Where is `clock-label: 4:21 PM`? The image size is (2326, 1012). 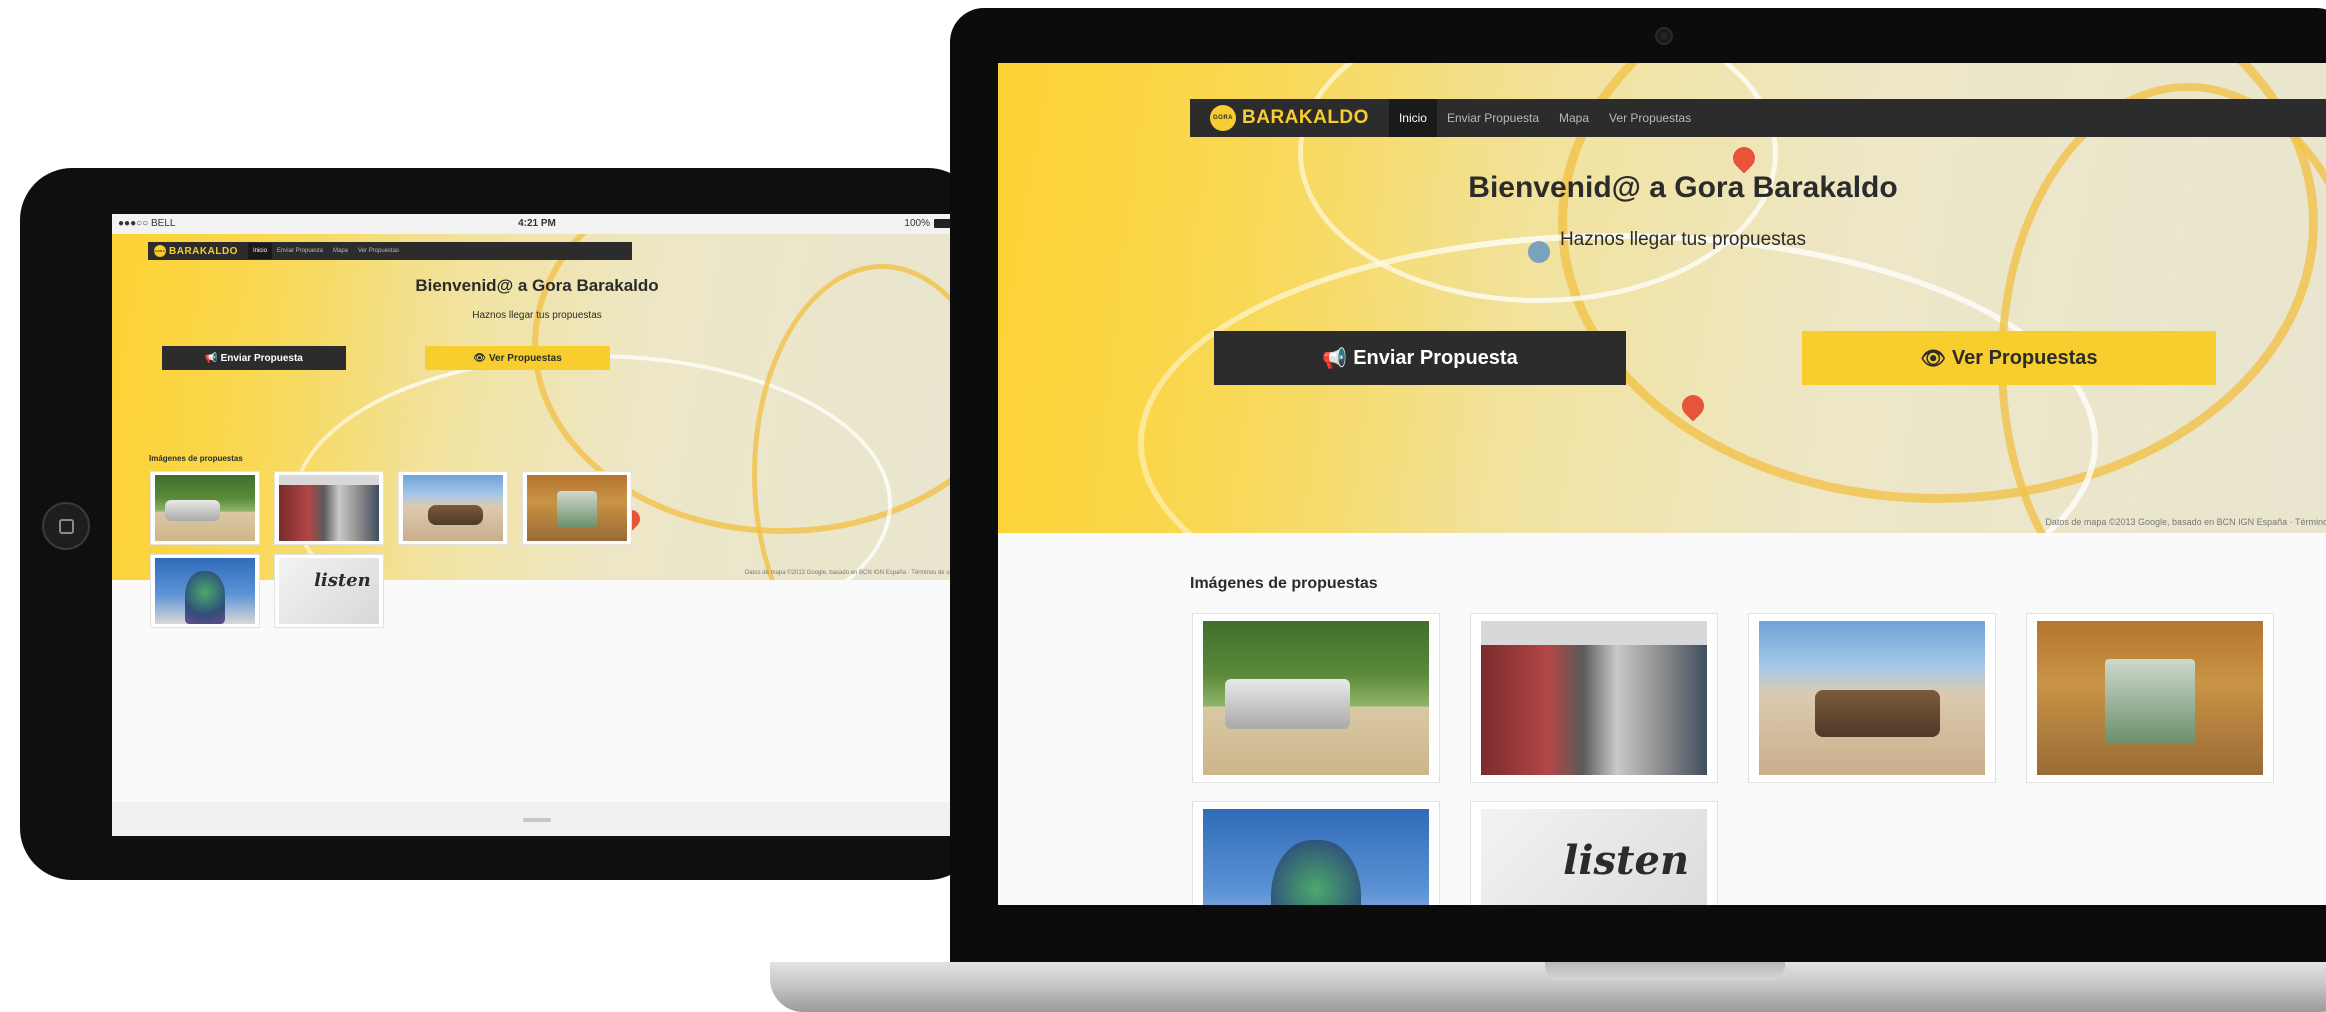 clock-label: 4:21 PM is located at coordinates (537, 223).